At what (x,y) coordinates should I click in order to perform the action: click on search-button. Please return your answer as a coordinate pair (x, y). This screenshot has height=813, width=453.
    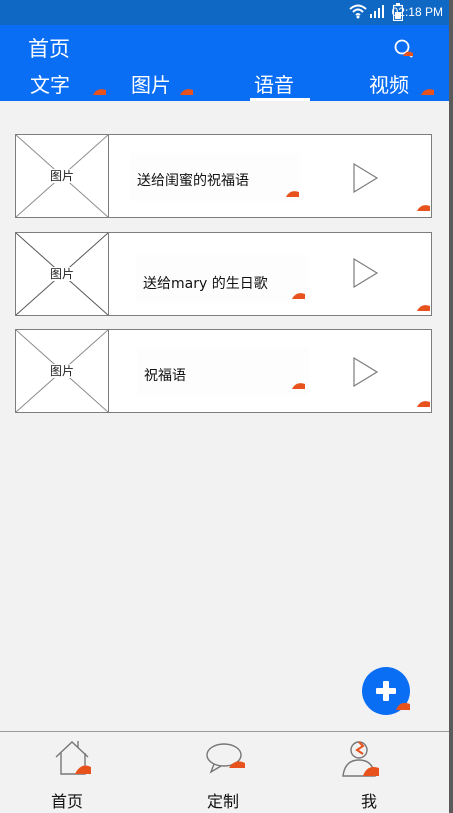
    Looking at the image, I should click on (404, 49).